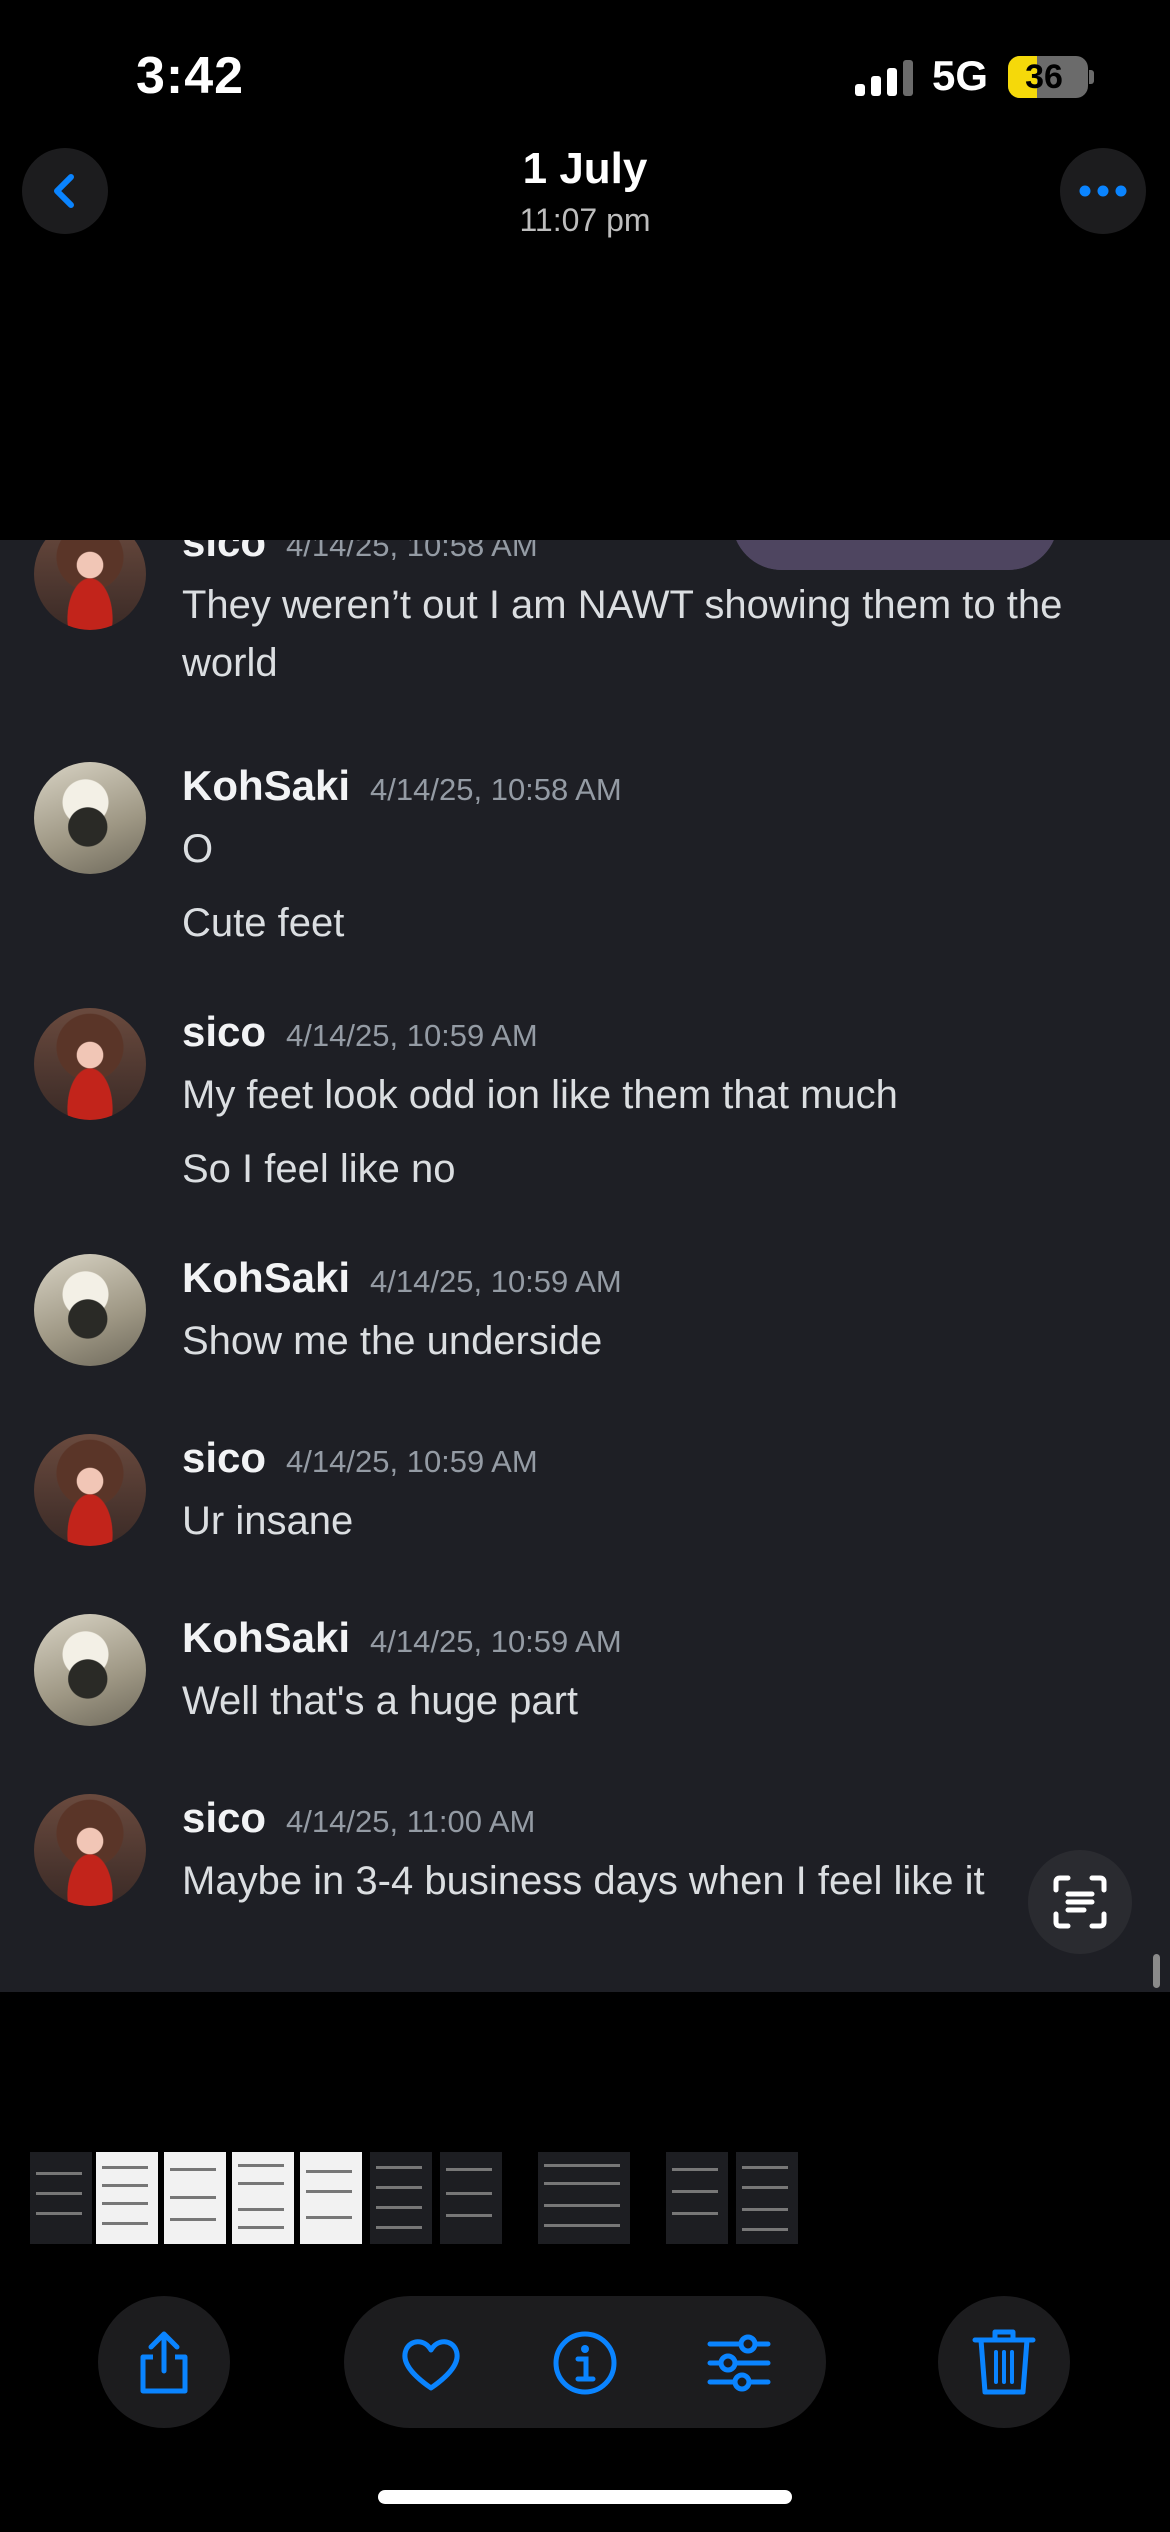  I want to click on message-body: KohSaki 4/14/25, 10:58 AM O Cute feet, so click(658, 857).